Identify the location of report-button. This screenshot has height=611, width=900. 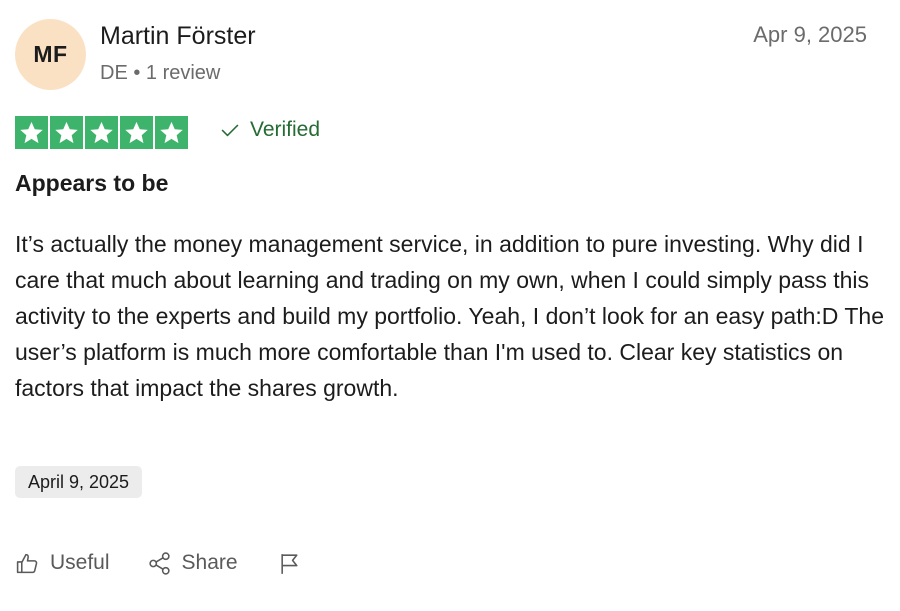
(290, 563).